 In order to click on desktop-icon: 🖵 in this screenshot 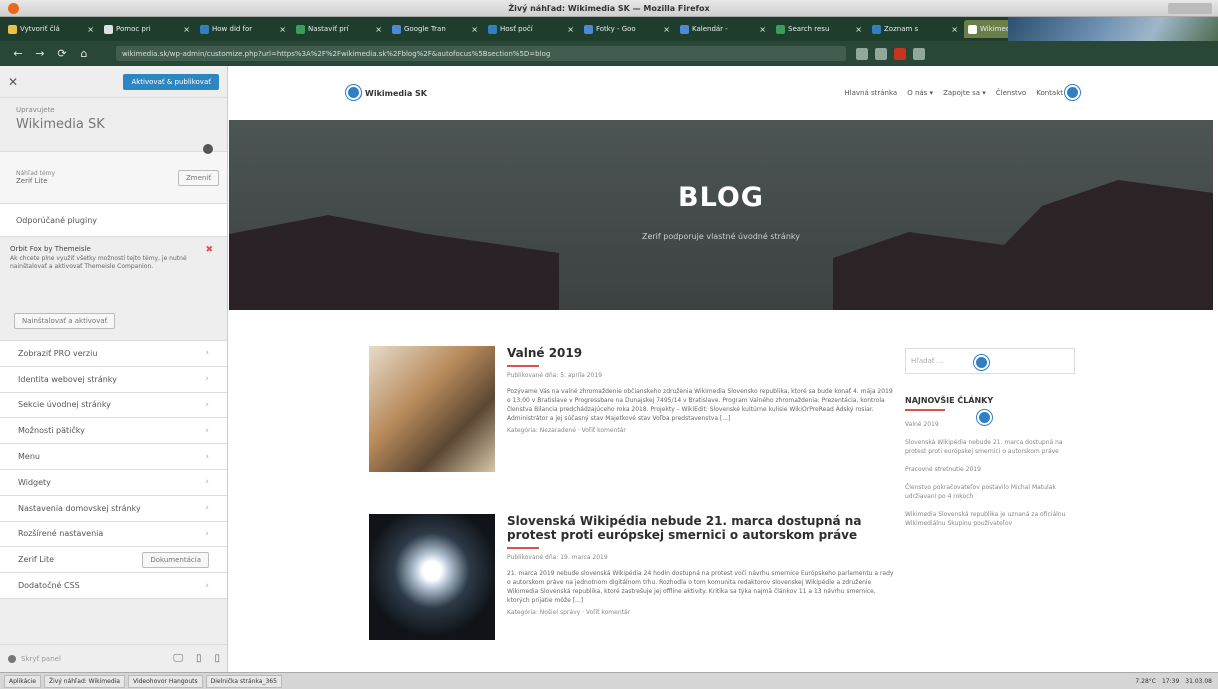, I will do `click(178, 658)`.